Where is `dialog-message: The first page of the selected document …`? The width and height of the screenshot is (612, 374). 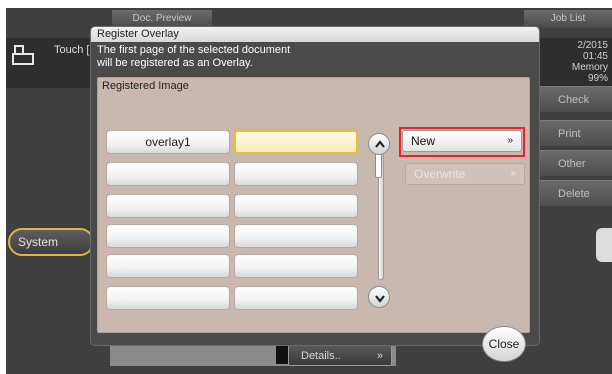
dialog-message: The first page of the selected document … is located at coordinates (247, 57).